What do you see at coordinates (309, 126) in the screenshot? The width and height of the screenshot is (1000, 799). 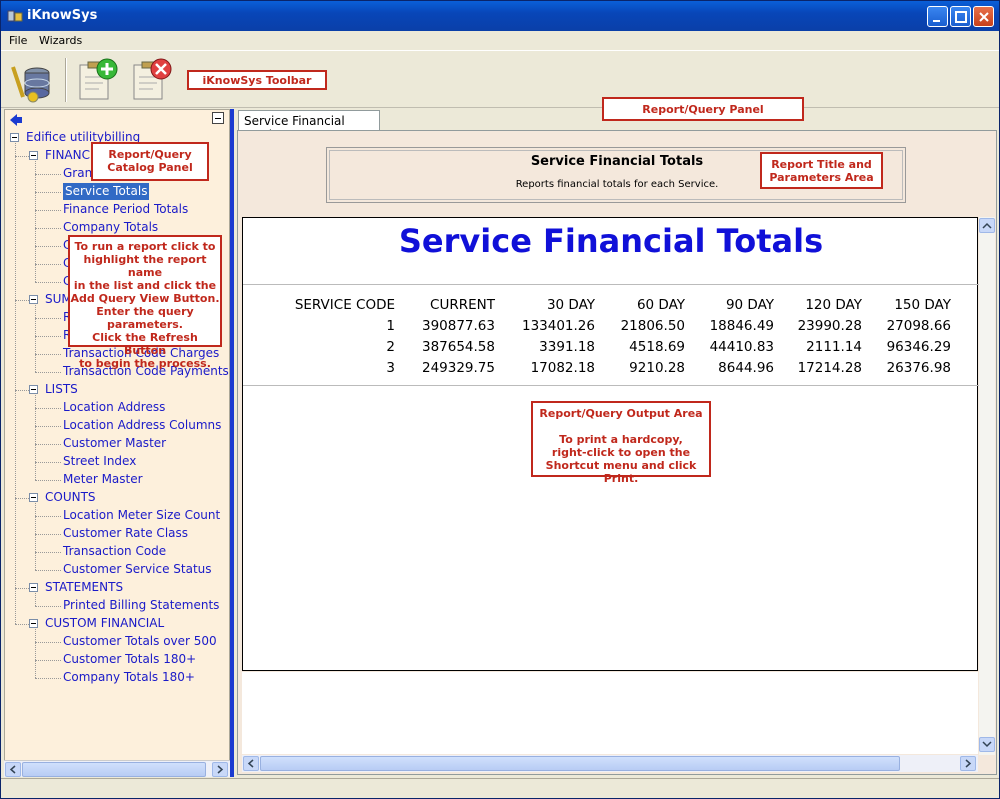 I see `tab-service-financial-totals: Service Financial Totals` at bounding box center [309, 126].